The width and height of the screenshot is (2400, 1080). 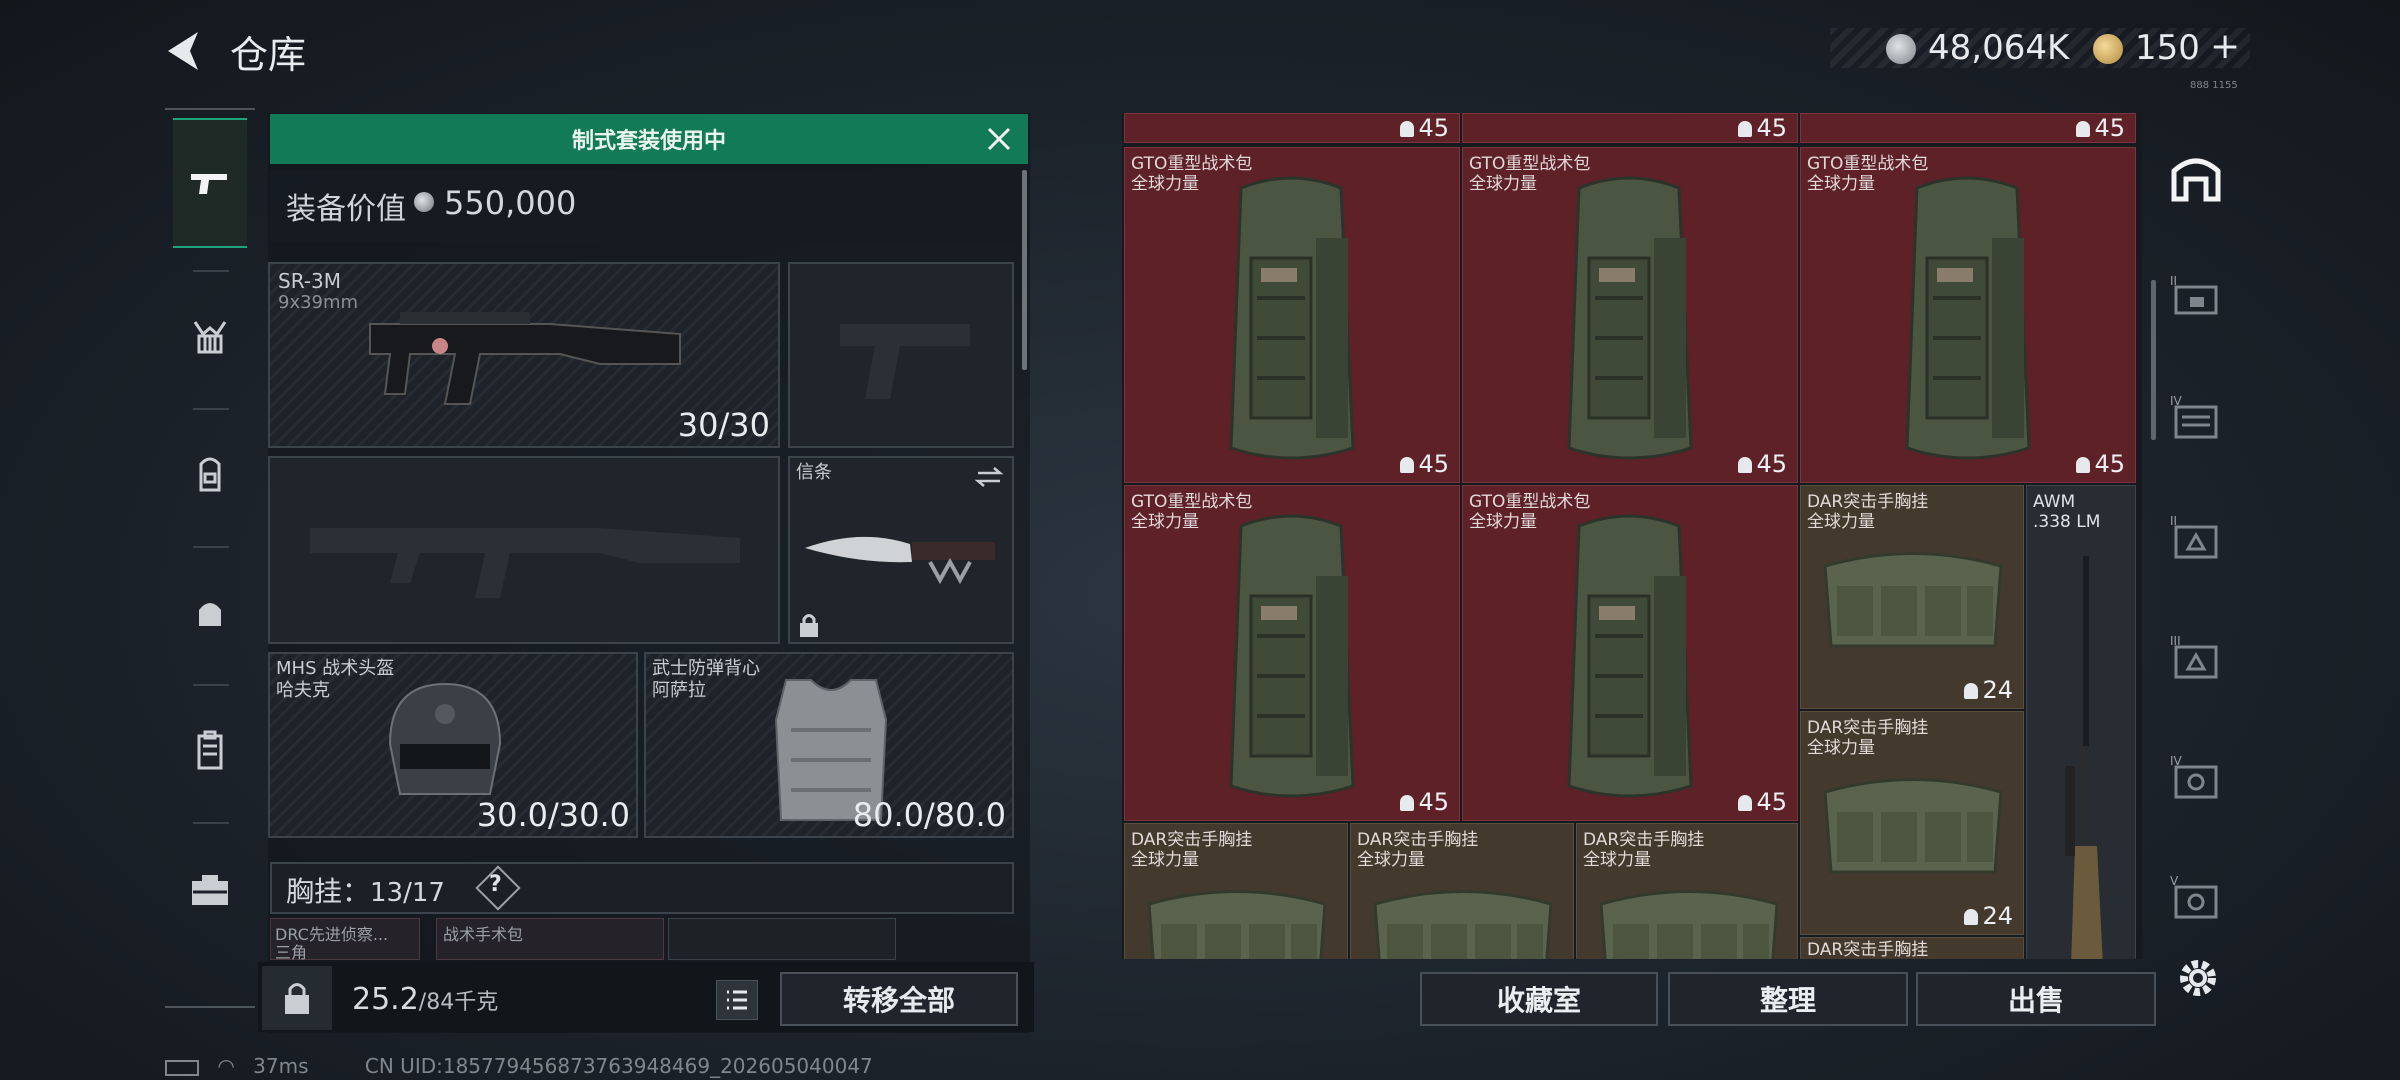 I want to click on armor-durability: 80.0/80.0, so click(x=929, y=815).